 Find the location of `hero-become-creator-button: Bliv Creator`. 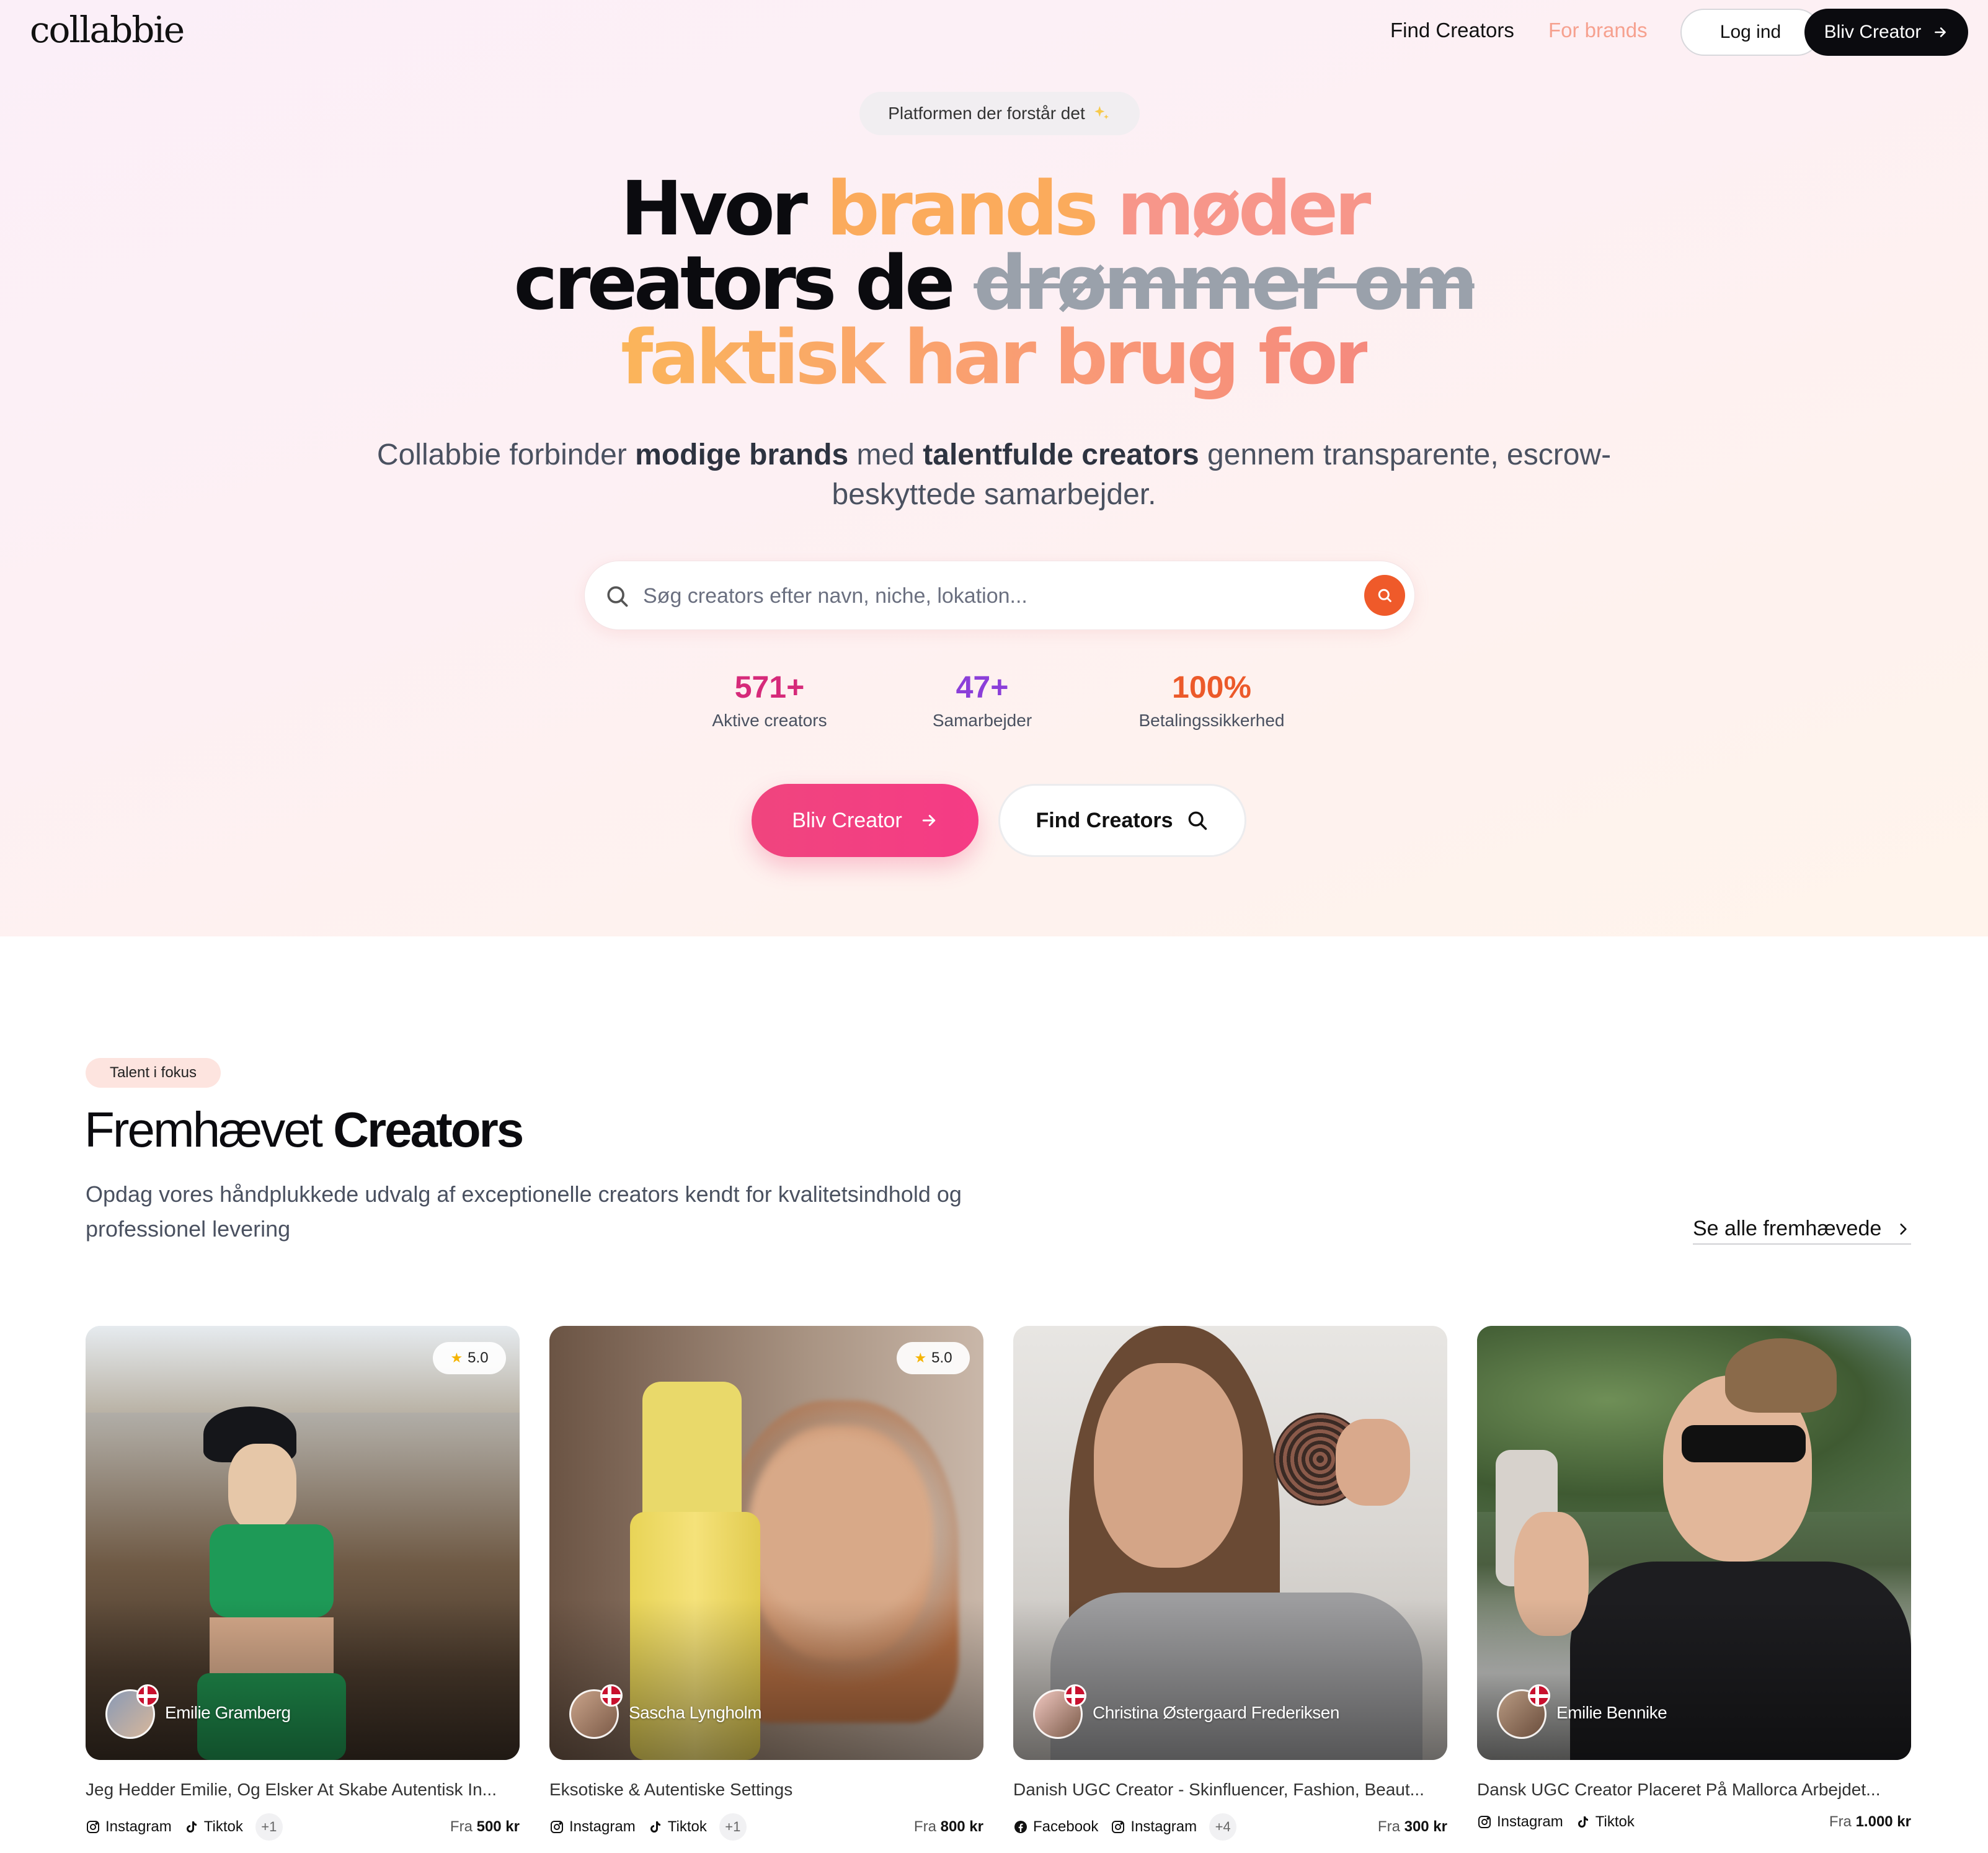

hero-become-creator-button: Bliv Creator is located at coordinates (865, 820).